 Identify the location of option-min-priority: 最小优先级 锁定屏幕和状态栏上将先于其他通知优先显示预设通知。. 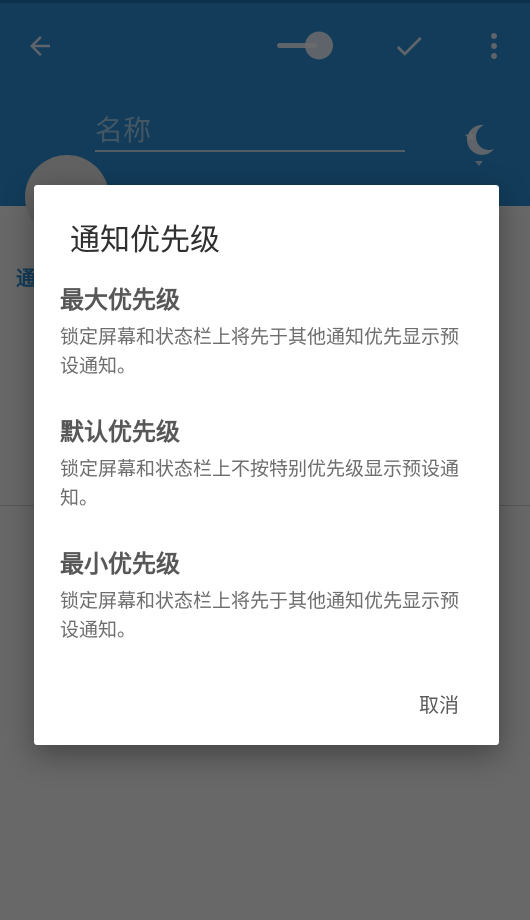
(265, 597).